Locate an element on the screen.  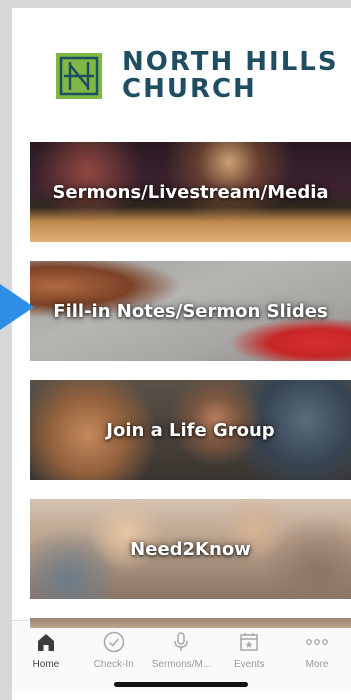
tile-fill-in-notes: Fill-in Notes/Sermon Slides is located at coordinates (190, 311).